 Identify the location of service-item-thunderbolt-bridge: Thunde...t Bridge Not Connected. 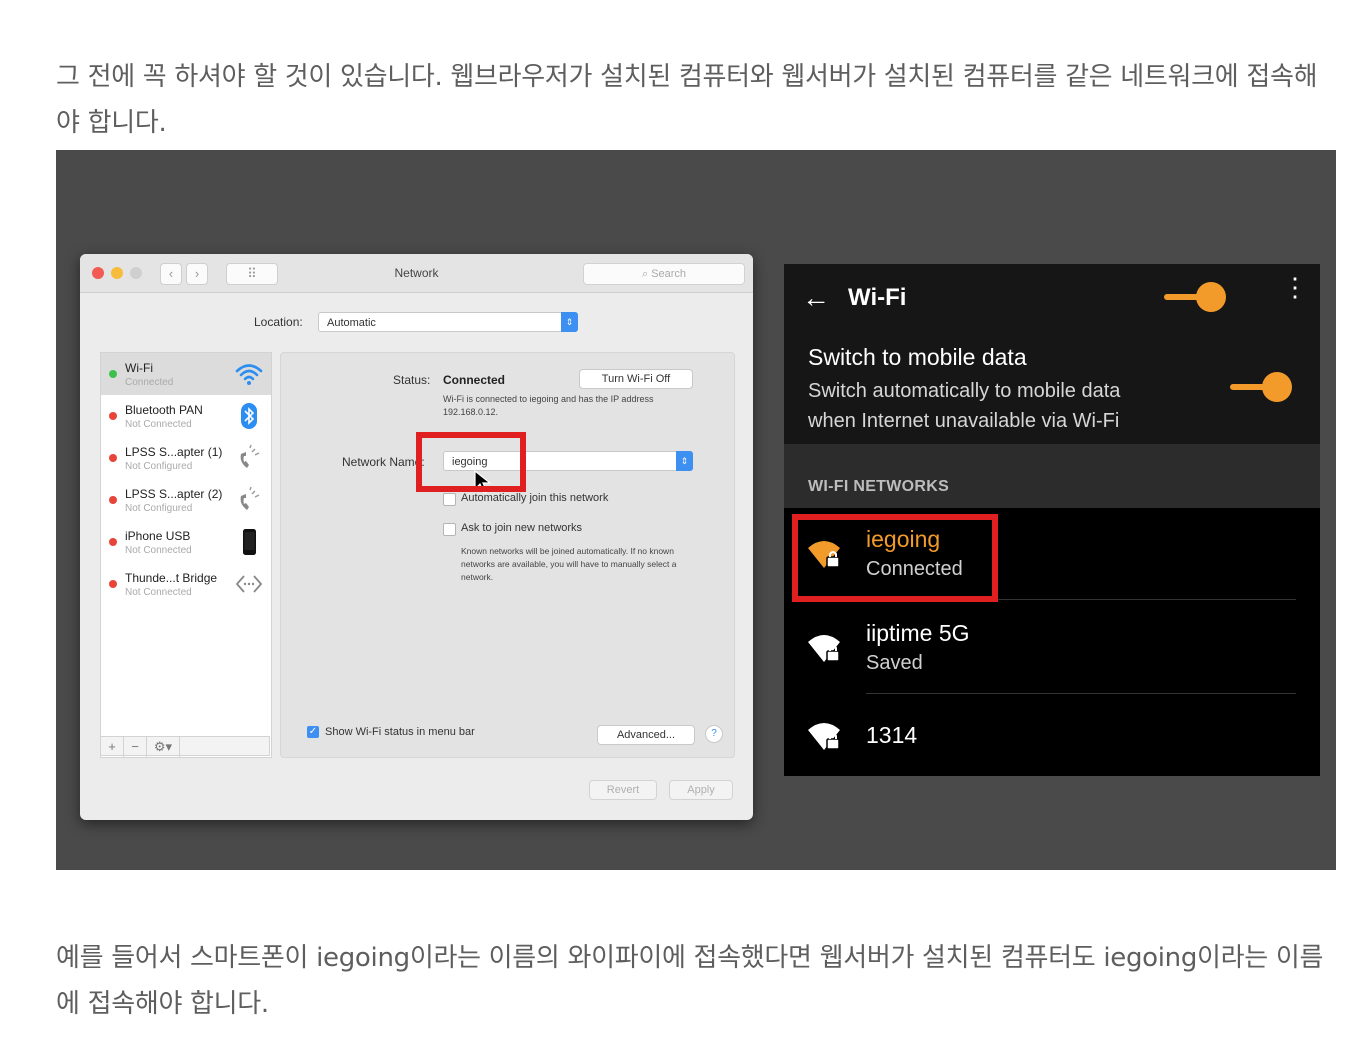
(186, 584).